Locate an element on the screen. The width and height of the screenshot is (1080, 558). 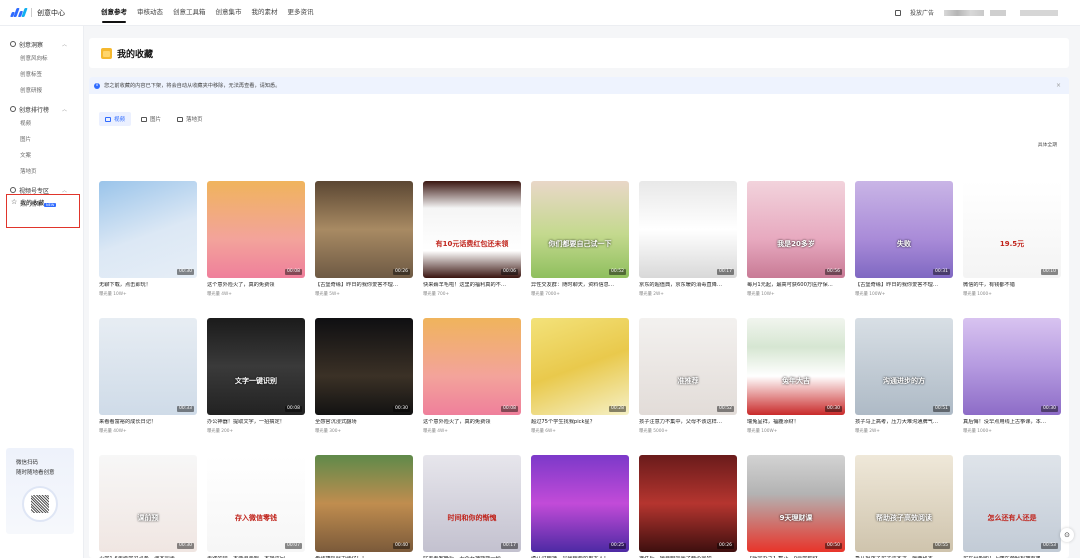
logo: 创意中心 is located at coordinates (53, 13).